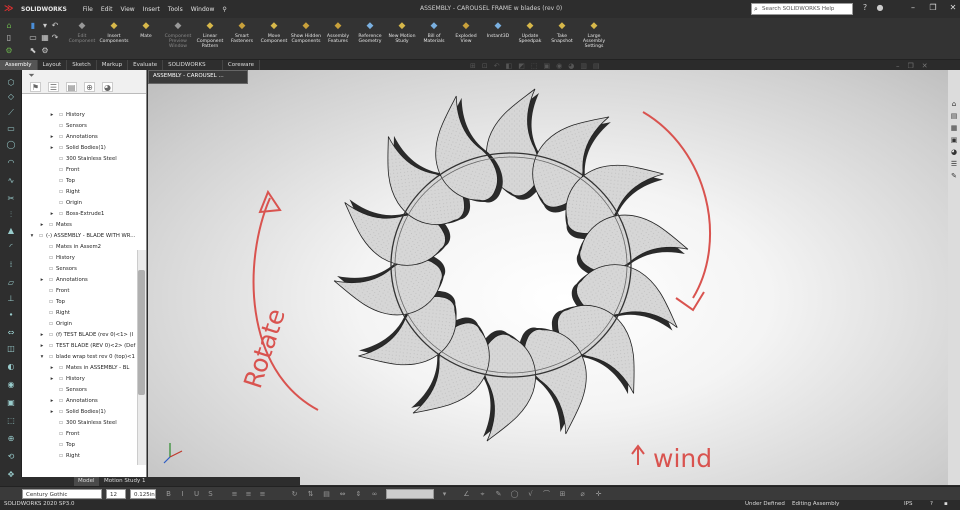  Describe the element at coordinates (497, 66) in the screenshot. I see `previous-view-icon: ↶` at that location.